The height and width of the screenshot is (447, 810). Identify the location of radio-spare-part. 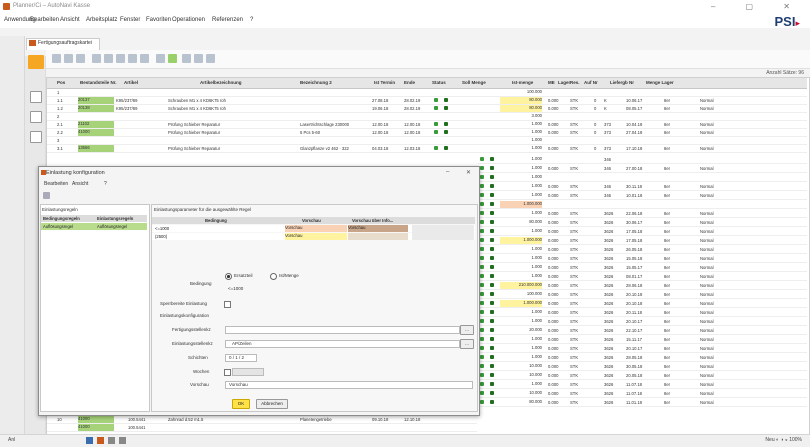
(228, 276).